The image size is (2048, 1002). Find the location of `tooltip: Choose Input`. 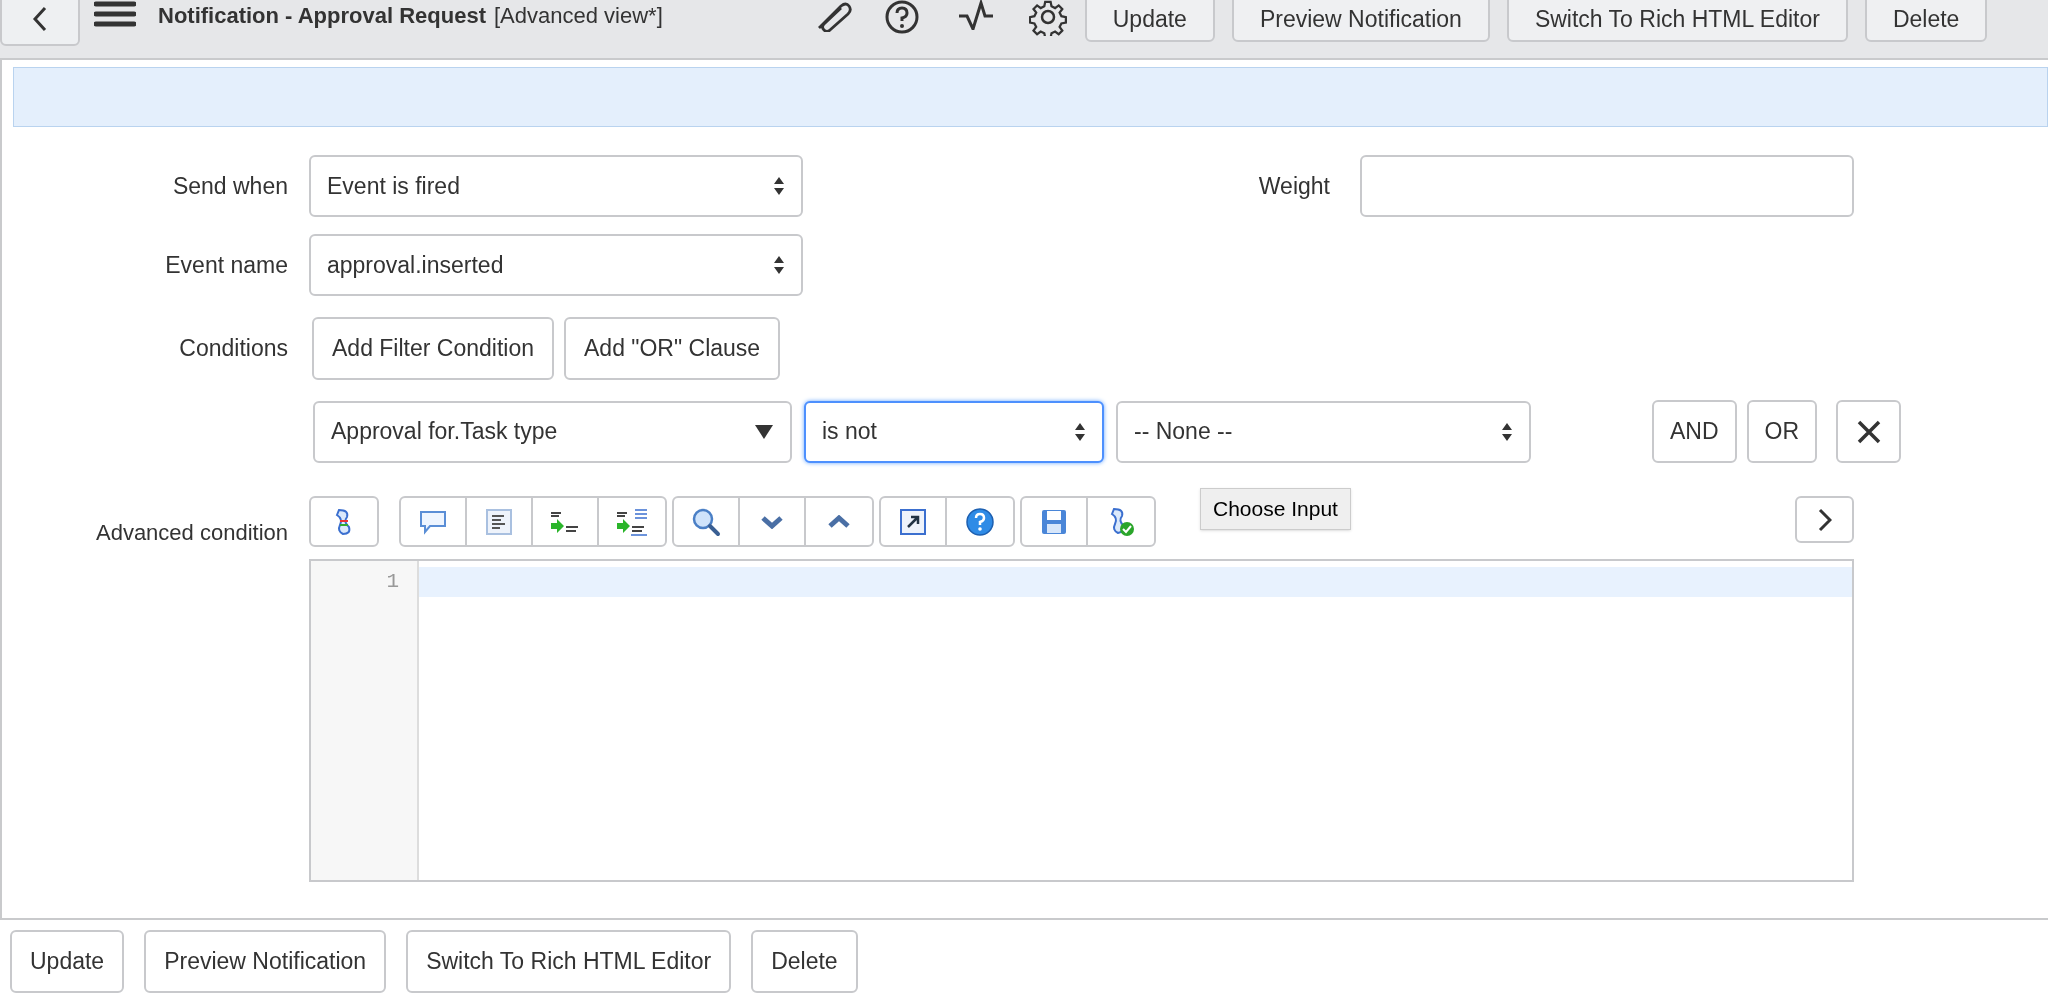

tooltip: Choose Input is located at coordinates (1275, 509).